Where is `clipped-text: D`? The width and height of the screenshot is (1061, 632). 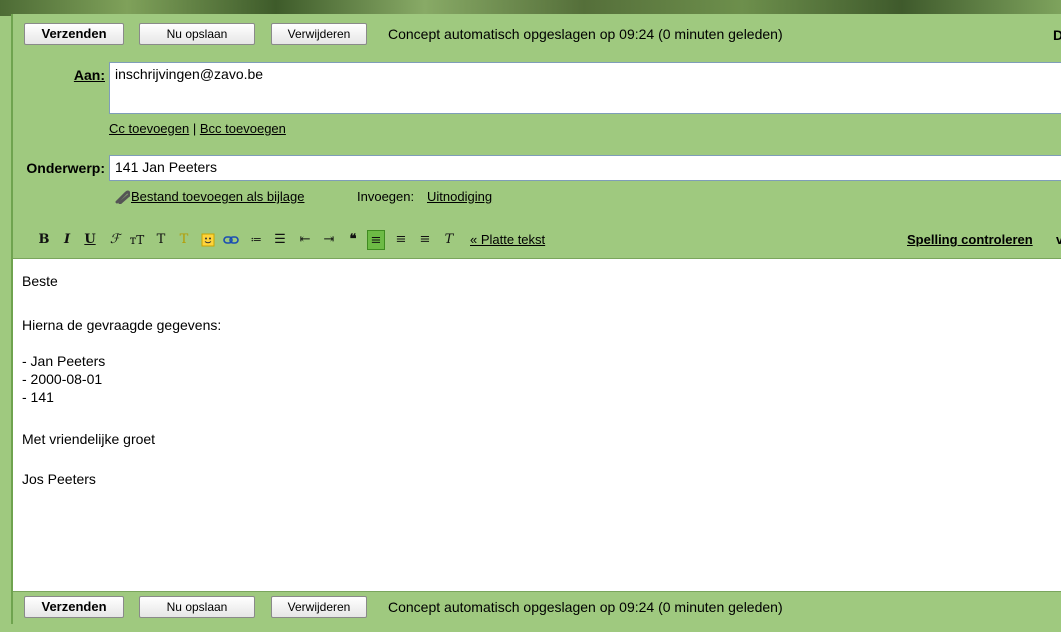
clipped-text: D is located at coordinates (1057, 35).